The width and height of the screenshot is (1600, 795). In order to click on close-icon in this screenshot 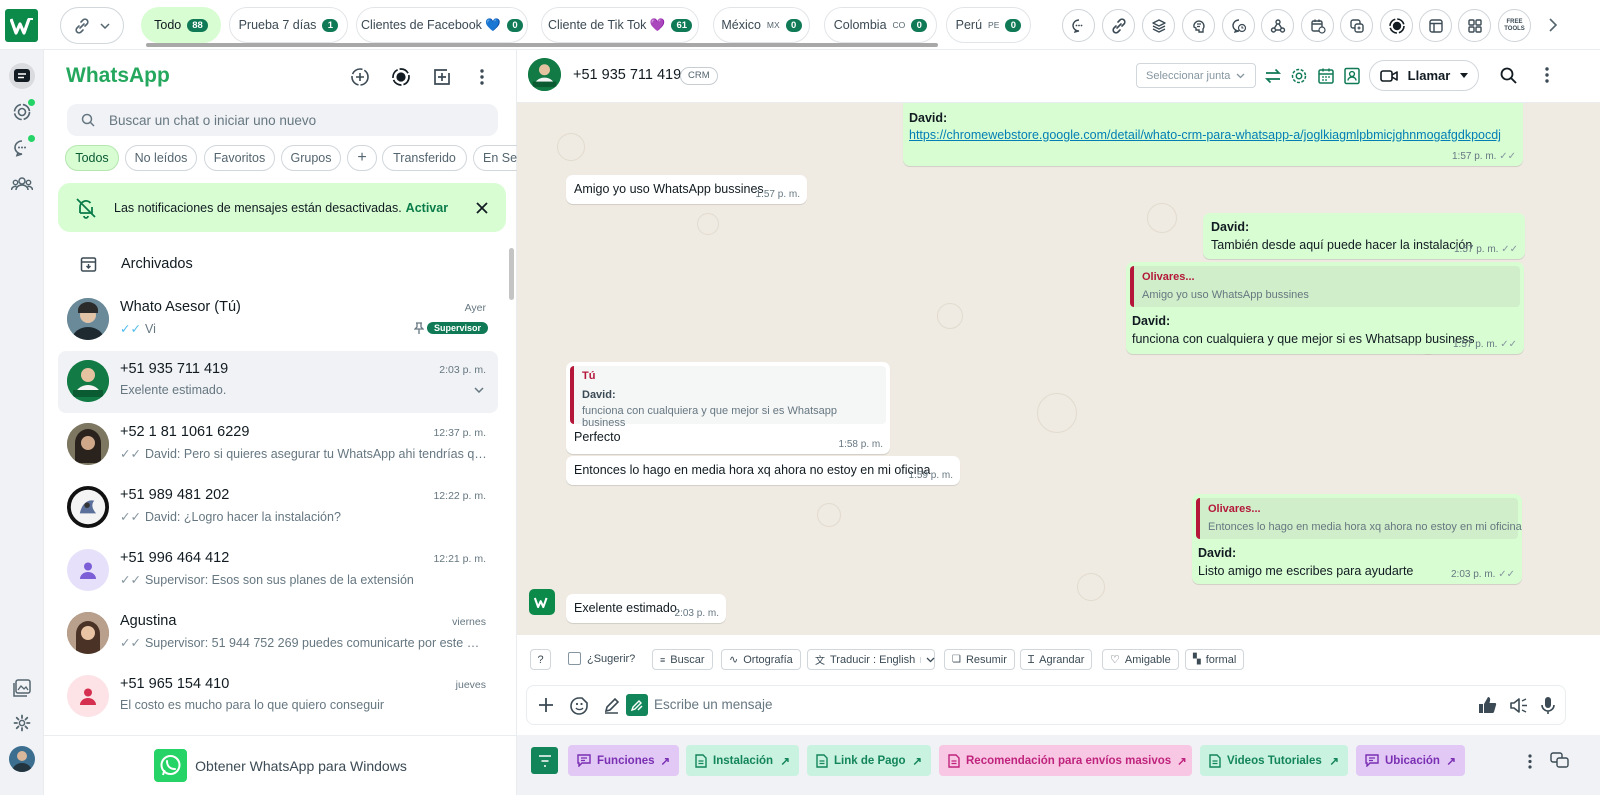, I will do `click(482, 207)`.